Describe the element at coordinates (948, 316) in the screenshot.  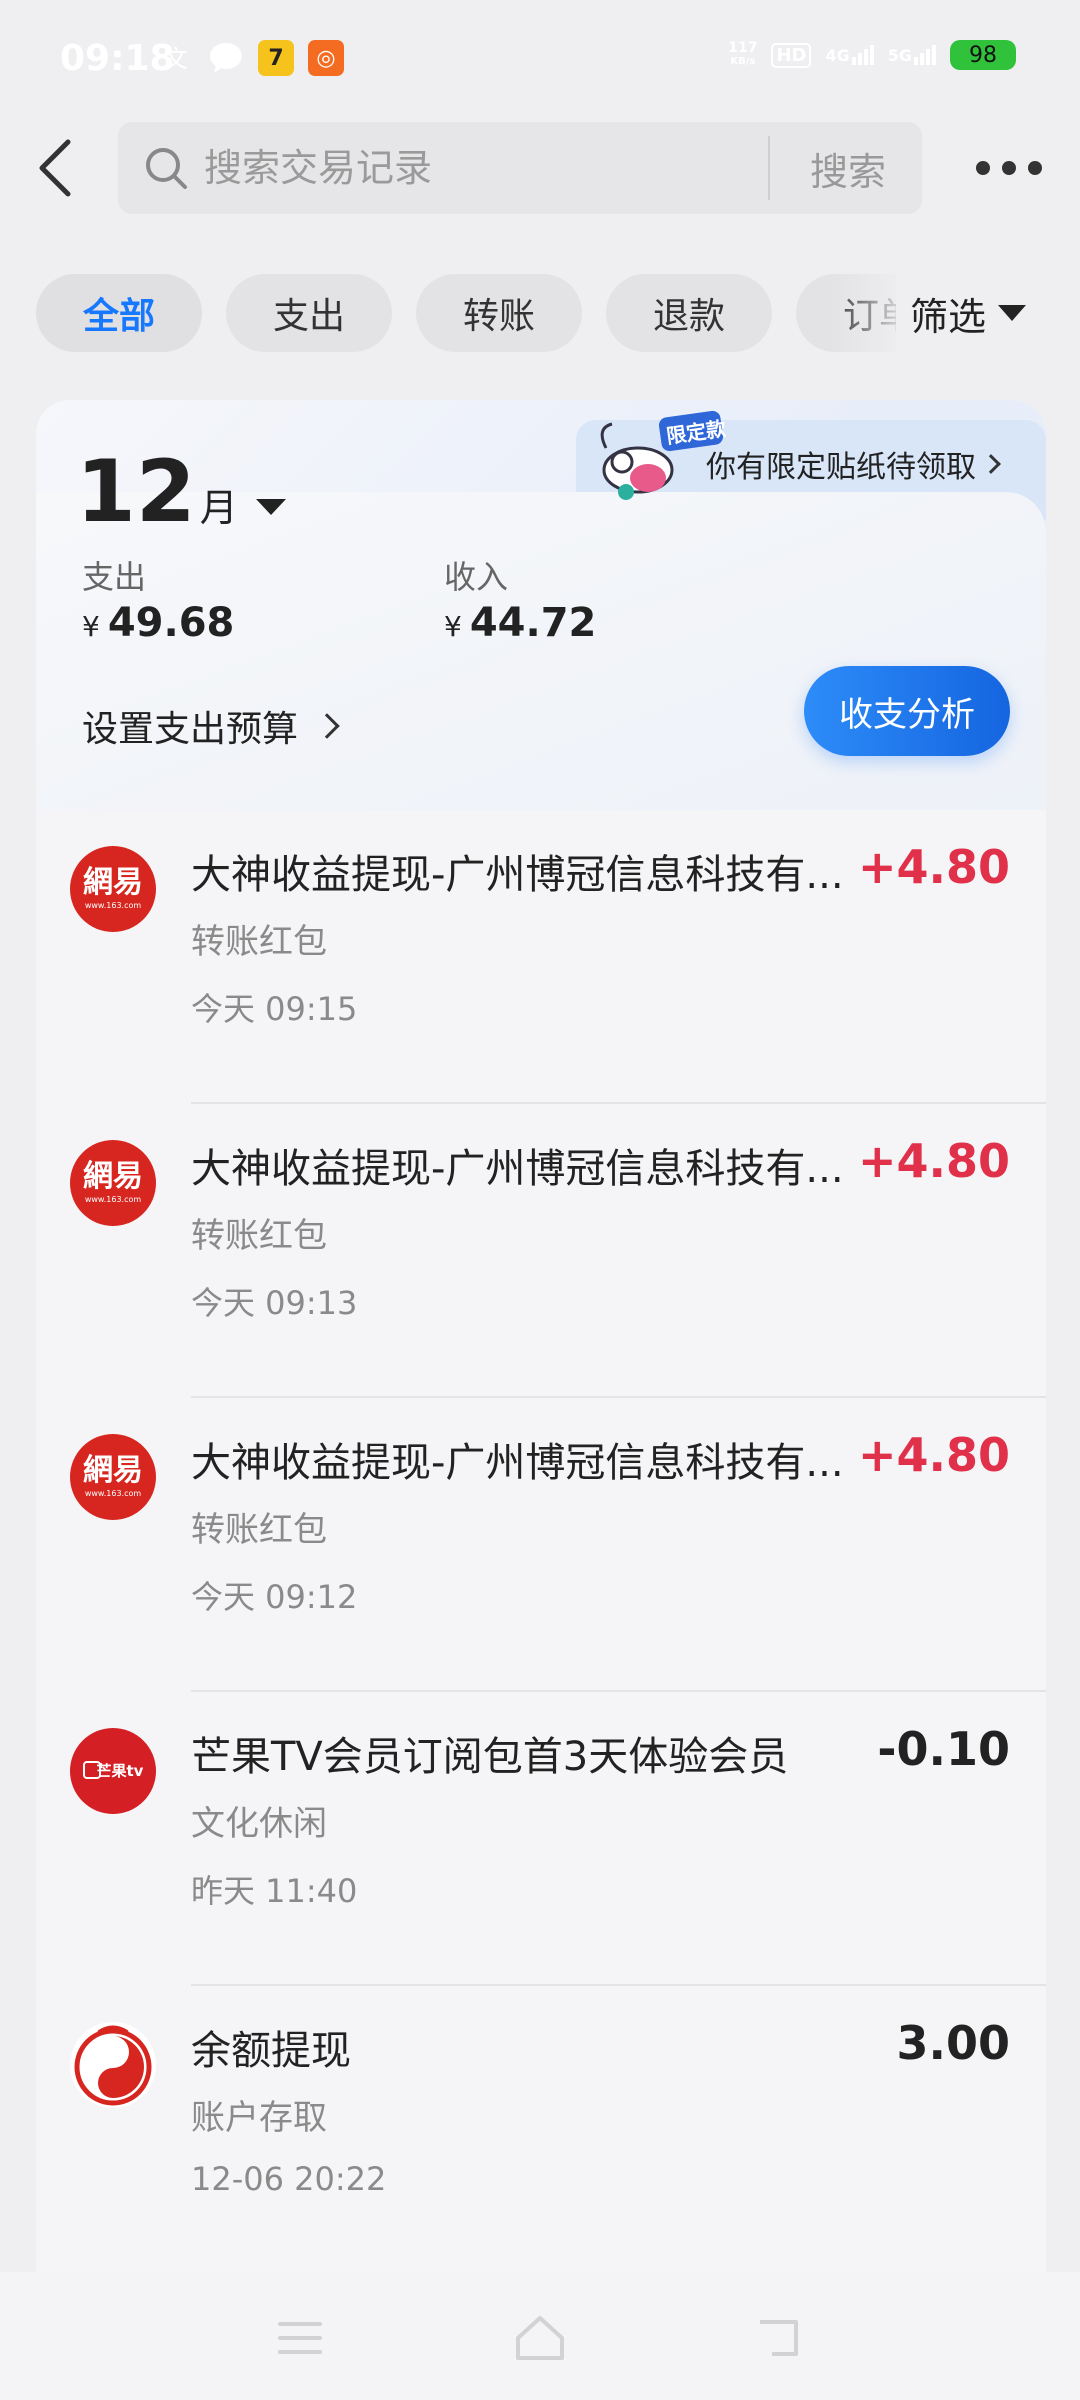
I see `filter-label: 筛选` at that location.